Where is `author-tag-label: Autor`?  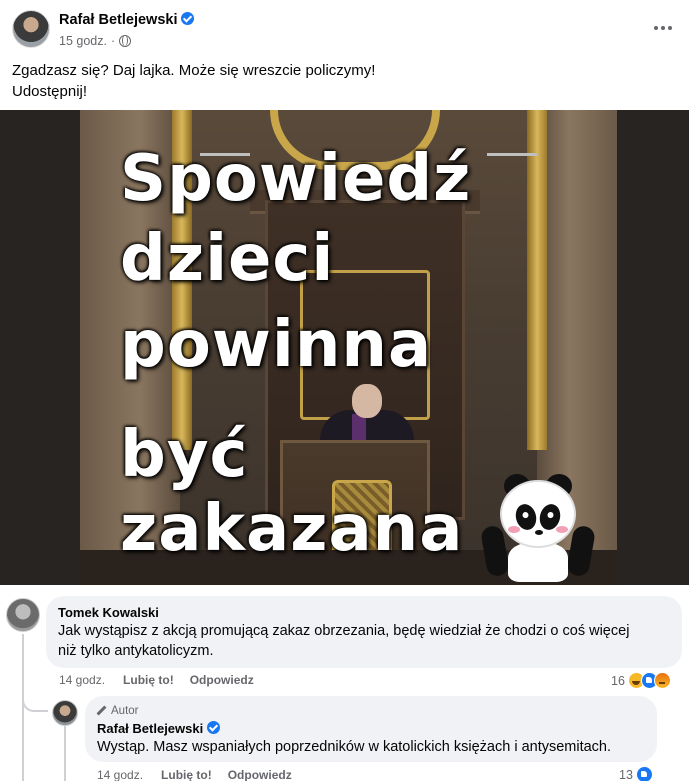 author-tag-label: Autor is located at coordinates (125, 711).